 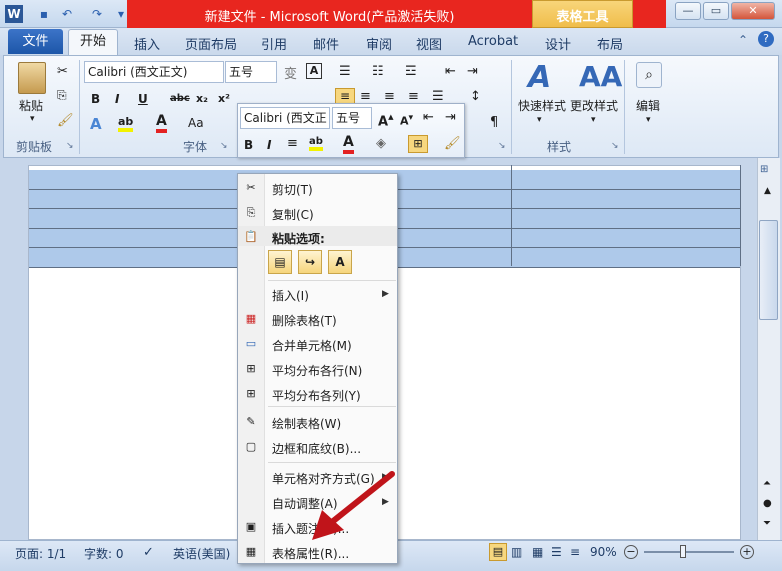 I want to click on show-marks-icon: ¶, so click(x=494, y=122).